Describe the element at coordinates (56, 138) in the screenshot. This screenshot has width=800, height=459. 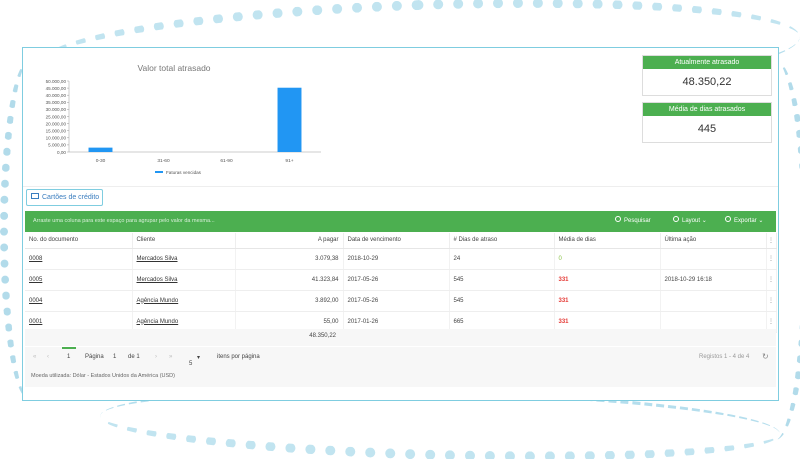
I see `y-tick-label: 10.000,00` at that location.